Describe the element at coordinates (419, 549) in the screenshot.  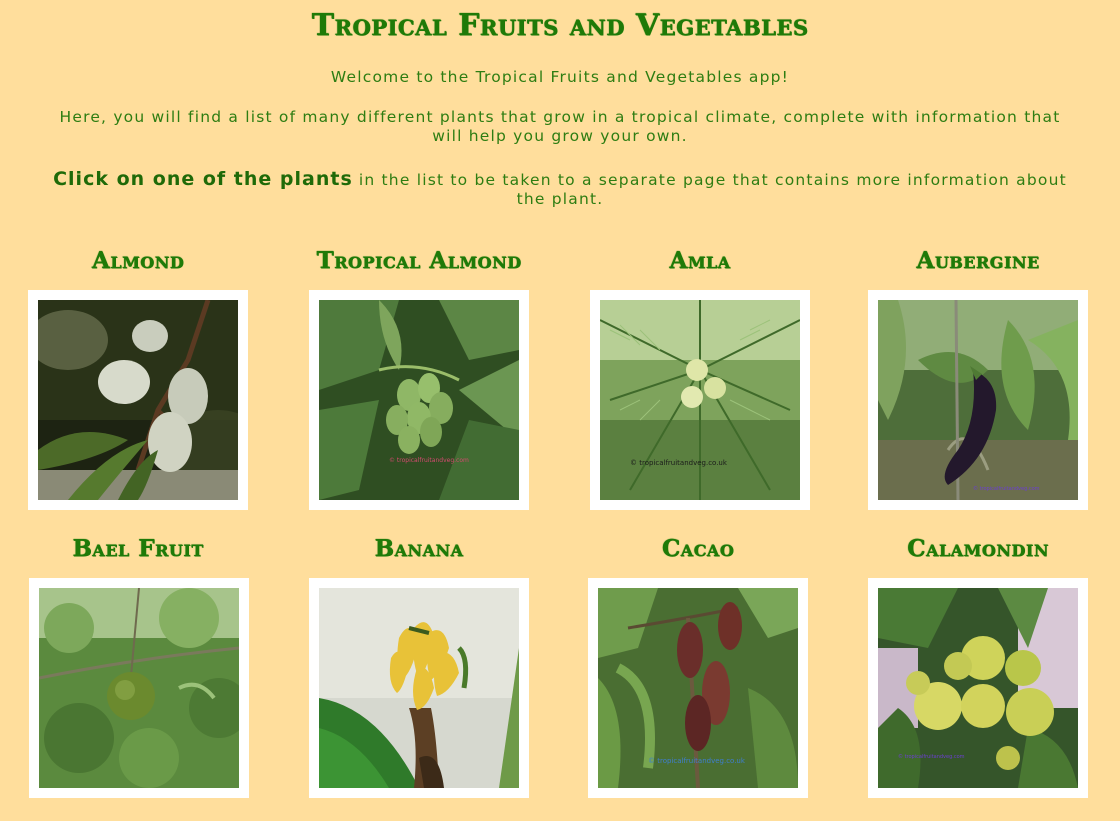
I see `plant-name: Banana` at that location.